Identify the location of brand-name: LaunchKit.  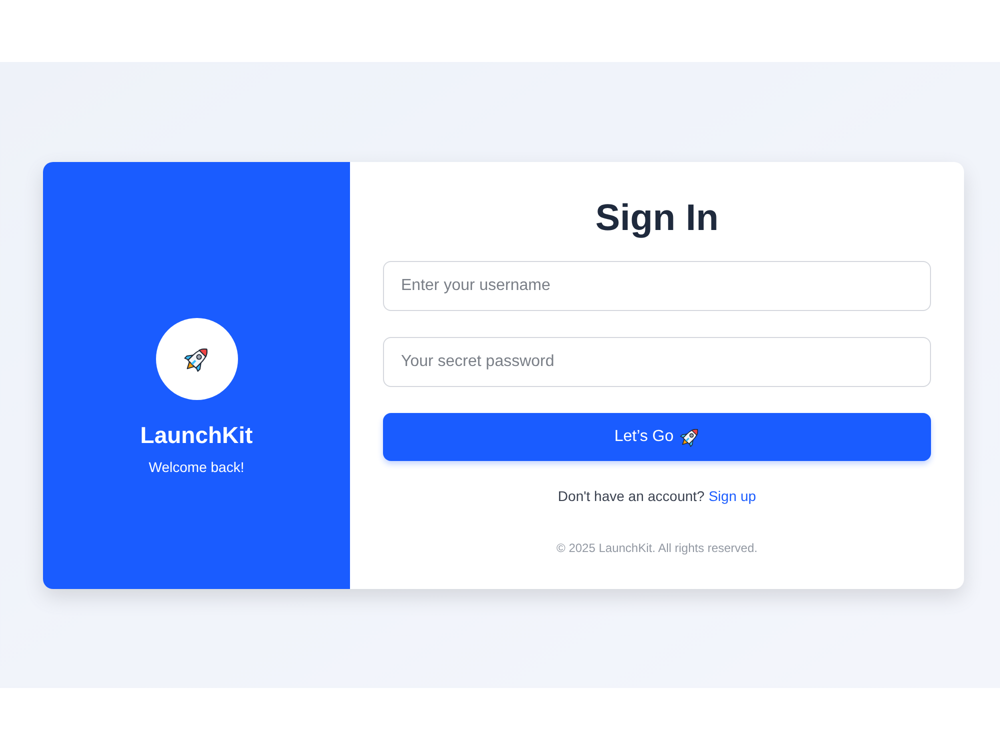
(196, 435).